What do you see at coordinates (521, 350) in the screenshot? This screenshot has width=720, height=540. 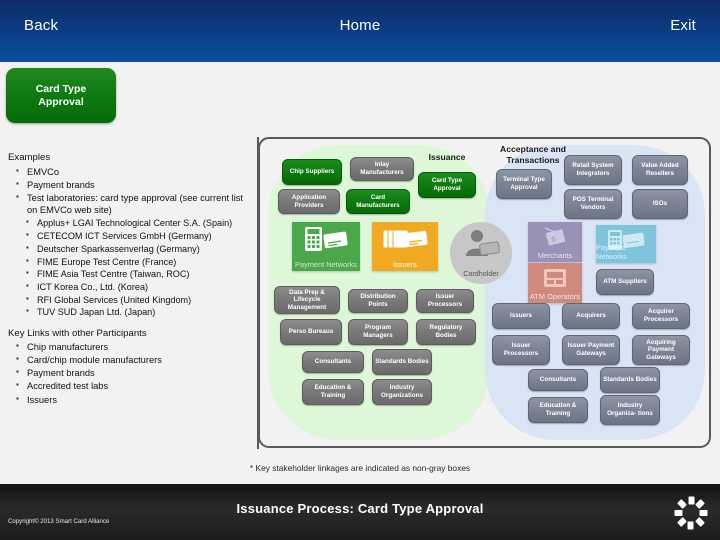 I see `node-issuer-processors-blue: Issuer Processors` at bounding box center [521, 350].